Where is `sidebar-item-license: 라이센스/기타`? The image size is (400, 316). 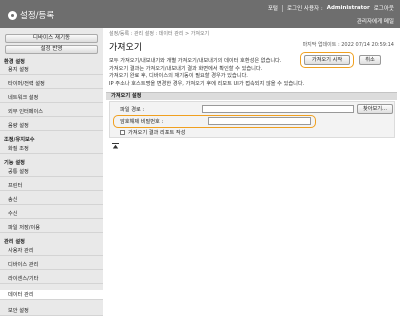 sidebar-item-license: 라이센스/기타 is located at coordinates (51, 279).